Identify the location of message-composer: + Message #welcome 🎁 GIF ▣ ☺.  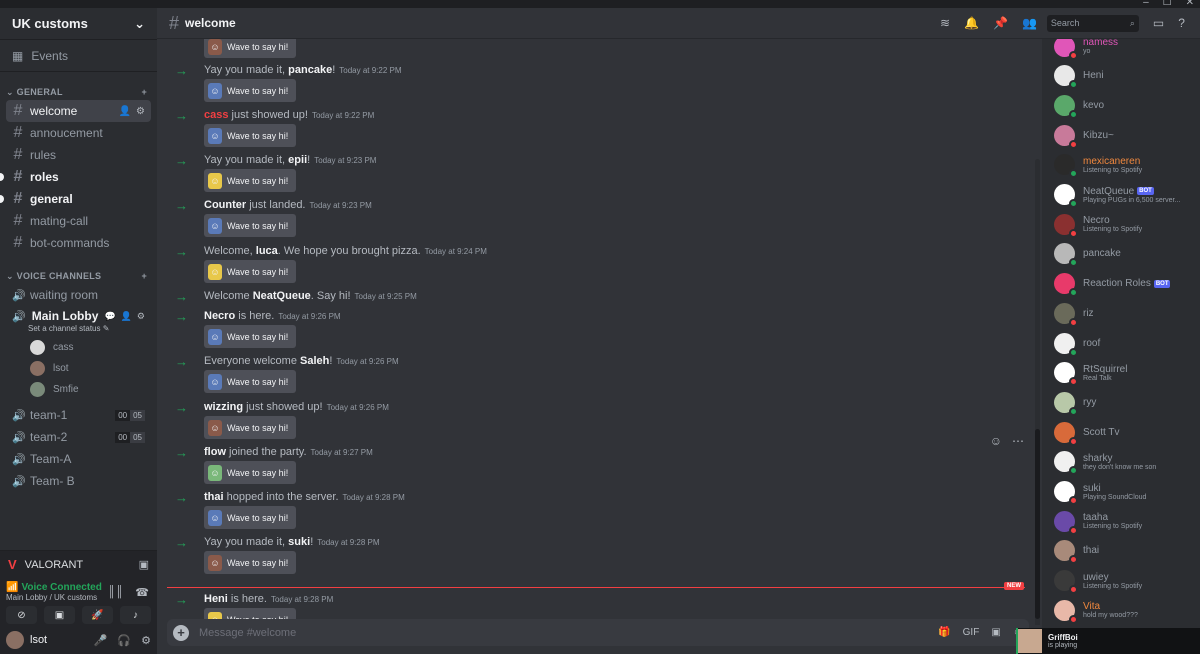
(598, 632).